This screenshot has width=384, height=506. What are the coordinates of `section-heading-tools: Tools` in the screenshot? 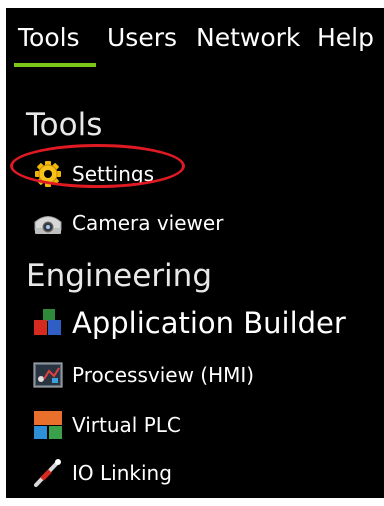 It's located at (64, 125).